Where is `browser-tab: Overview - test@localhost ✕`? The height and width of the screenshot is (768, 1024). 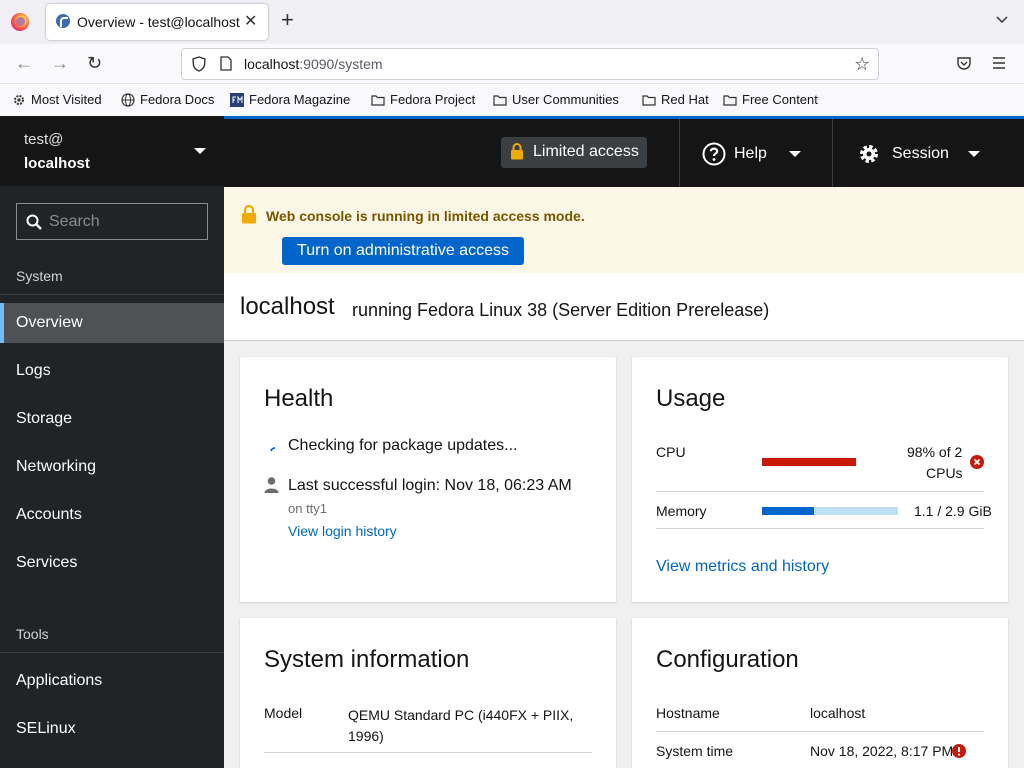 browser-tab: Overview - test@localhost ✕ is located at coordinates (157, 22).